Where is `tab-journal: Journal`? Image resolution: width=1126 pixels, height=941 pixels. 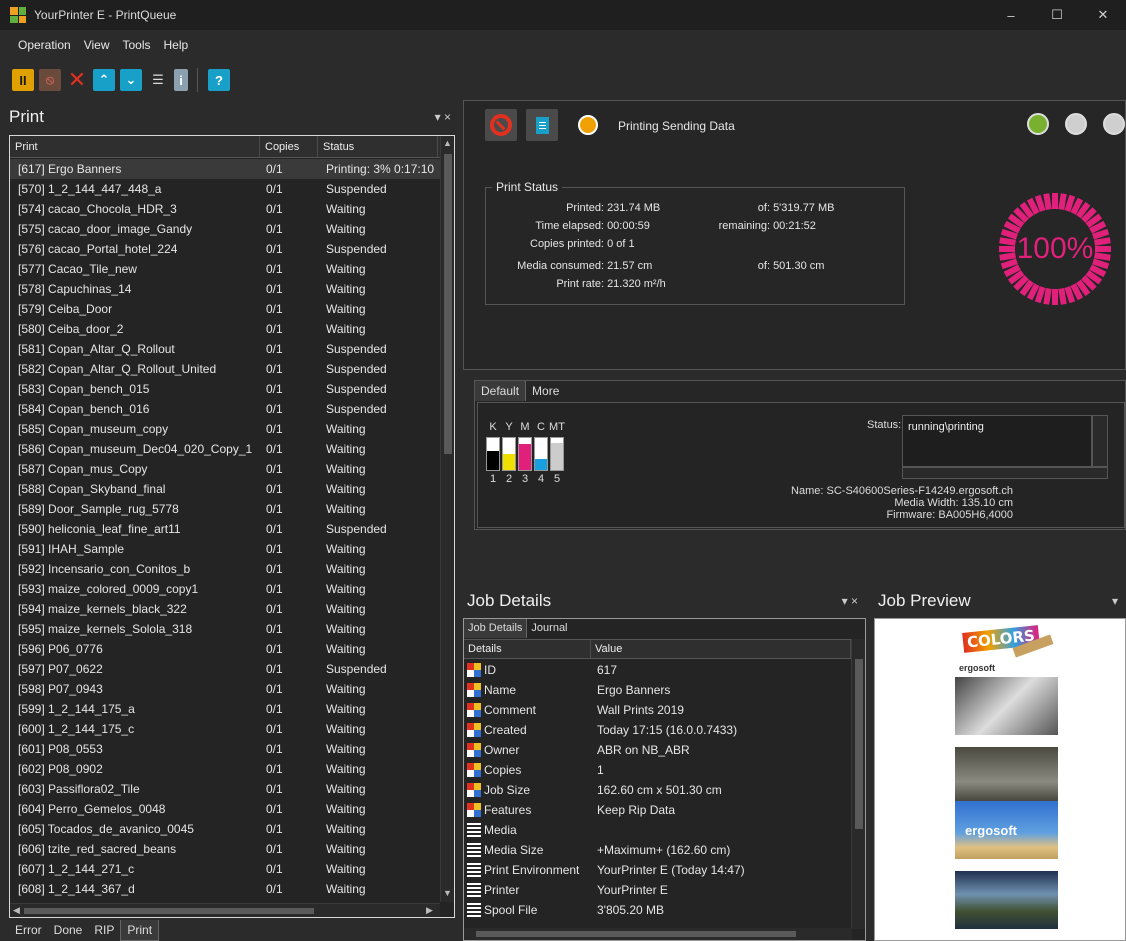
tab-journal: Journal is located at coordinates (549, 628).